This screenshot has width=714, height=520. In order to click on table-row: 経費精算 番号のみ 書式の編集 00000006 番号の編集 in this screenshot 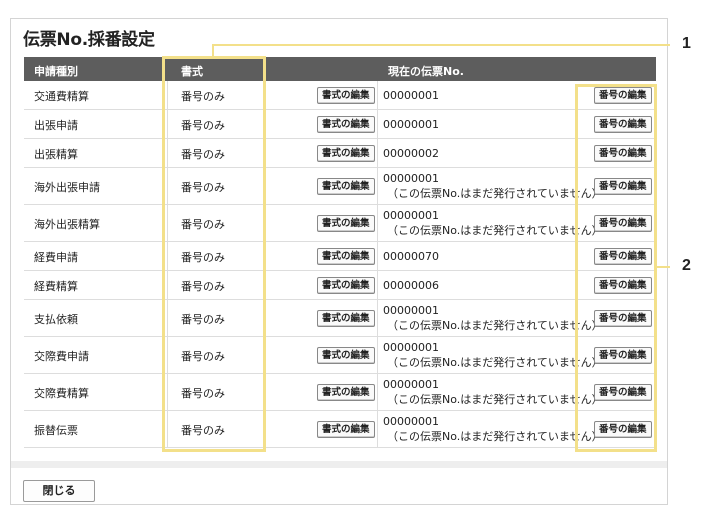, I will do `click(340, 285)`.